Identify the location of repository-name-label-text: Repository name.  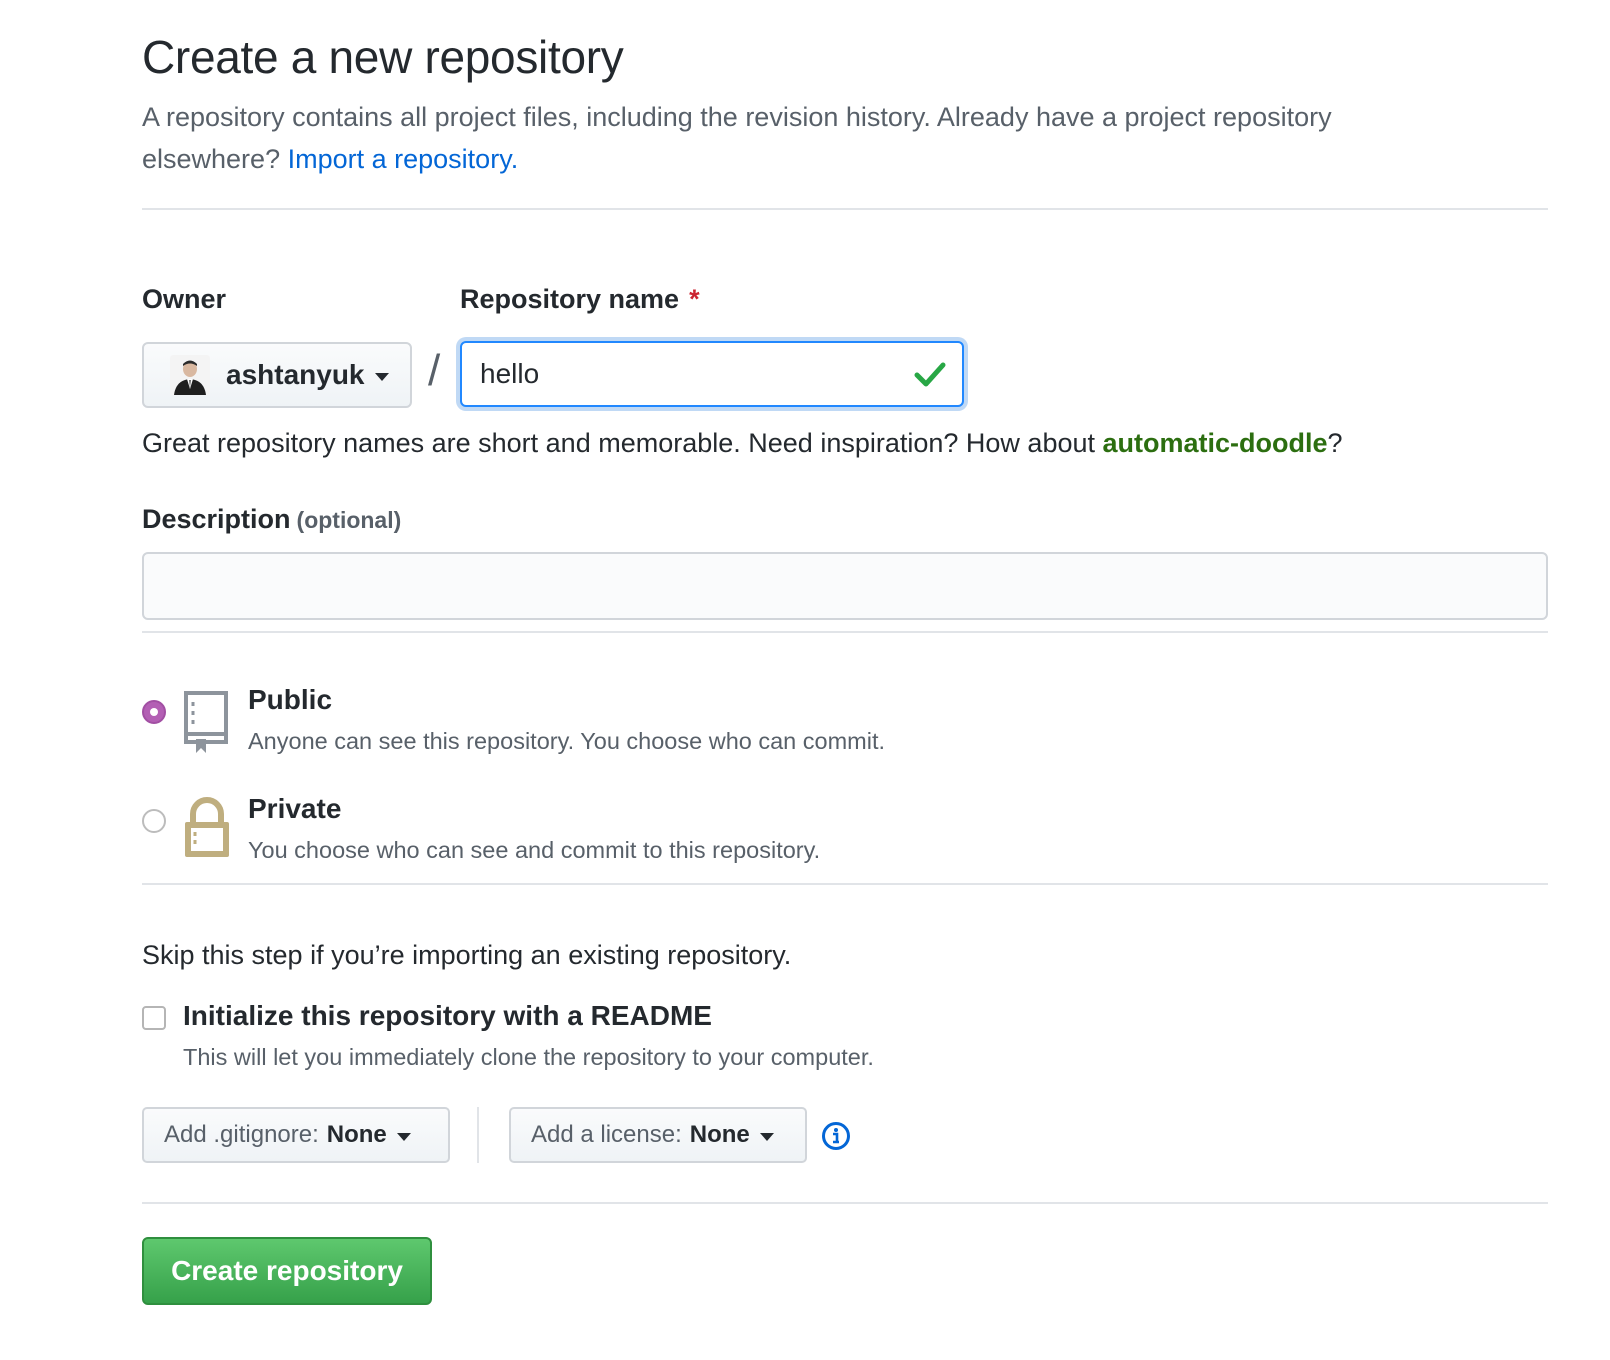
(570, 299).